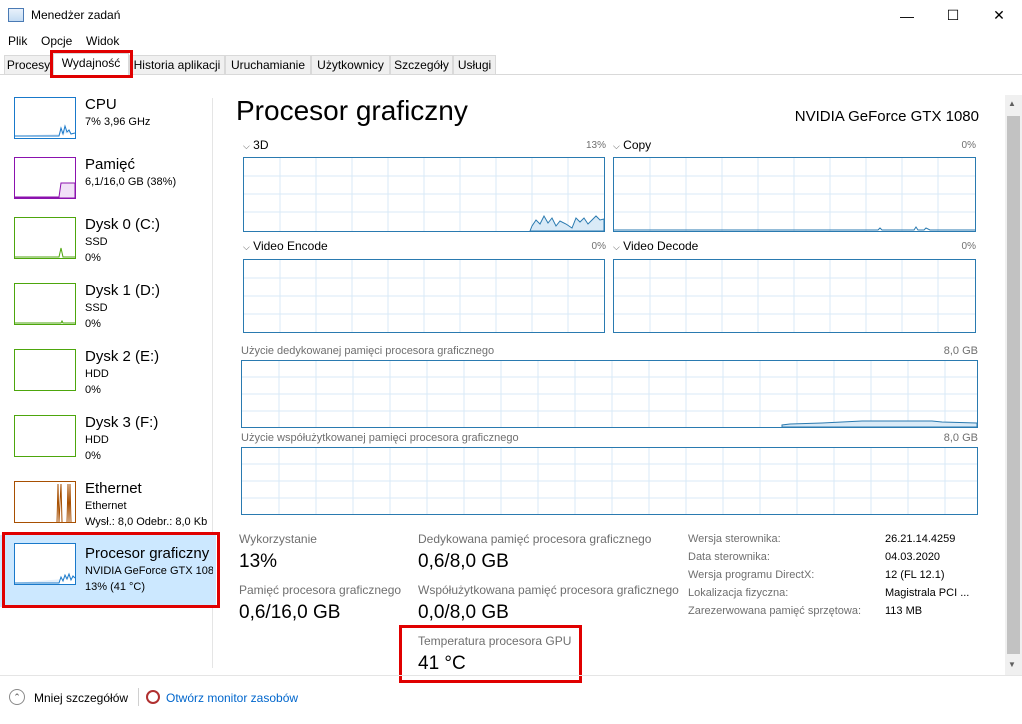 This screenshot has width=1022, height=724. Describe the element at coordinates (960, 351) in the screenshot. I see `dedicated-memory-graph-max: 8,0 GB` at that location.